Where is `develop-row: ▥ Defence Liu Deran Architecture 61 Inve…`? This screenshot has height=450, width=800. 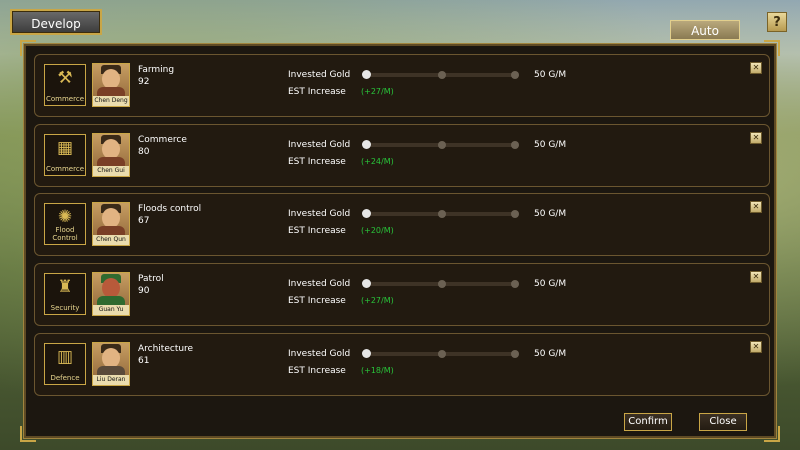 develop-row: ▥ Defence Liu Deran Architecture 61 Inve… is located at coordinates (402, 364).